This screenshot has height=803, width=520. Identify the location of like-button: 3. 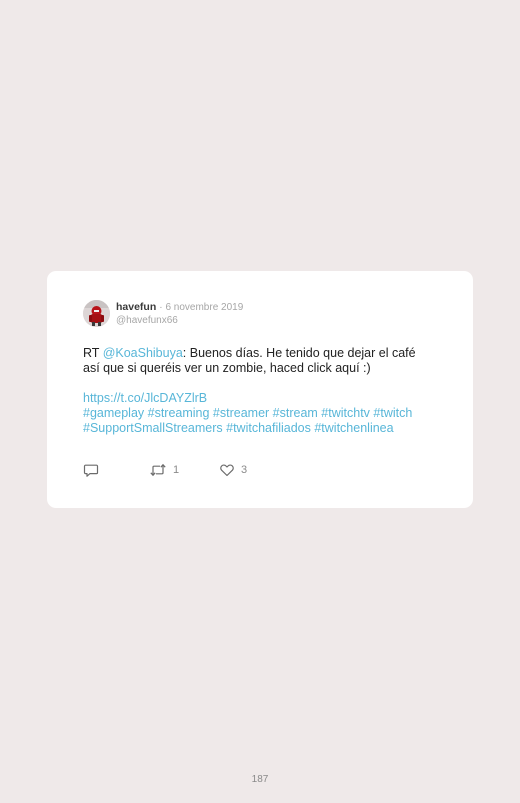
(233, 470).